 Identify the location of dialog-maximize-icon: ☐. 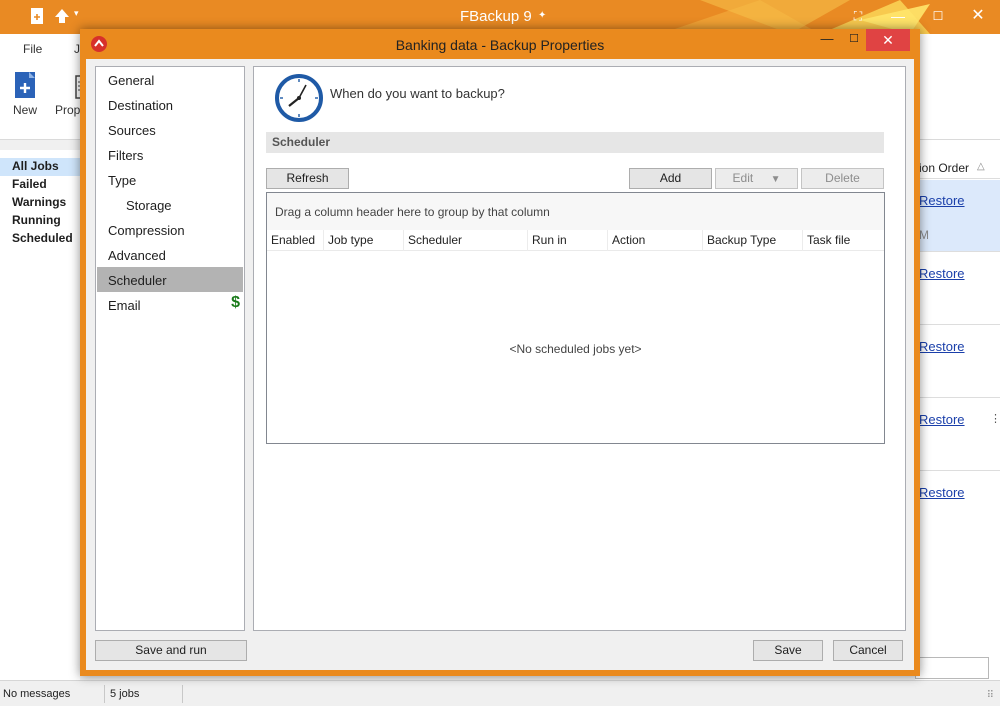
(854, 40).